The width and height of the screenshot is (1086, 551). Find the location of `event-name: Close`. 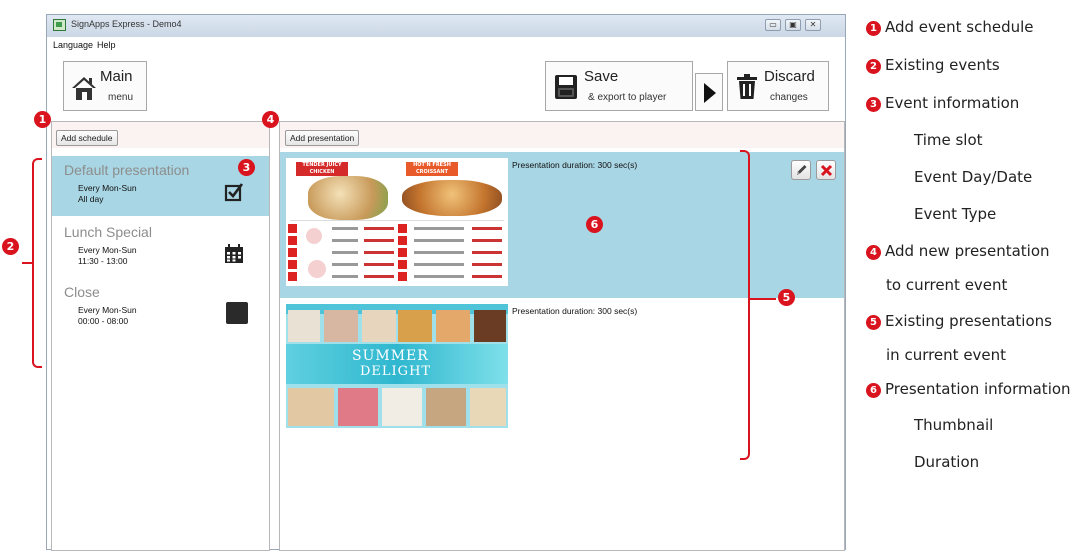

event-name: Close is located at coordinates (82, 292).